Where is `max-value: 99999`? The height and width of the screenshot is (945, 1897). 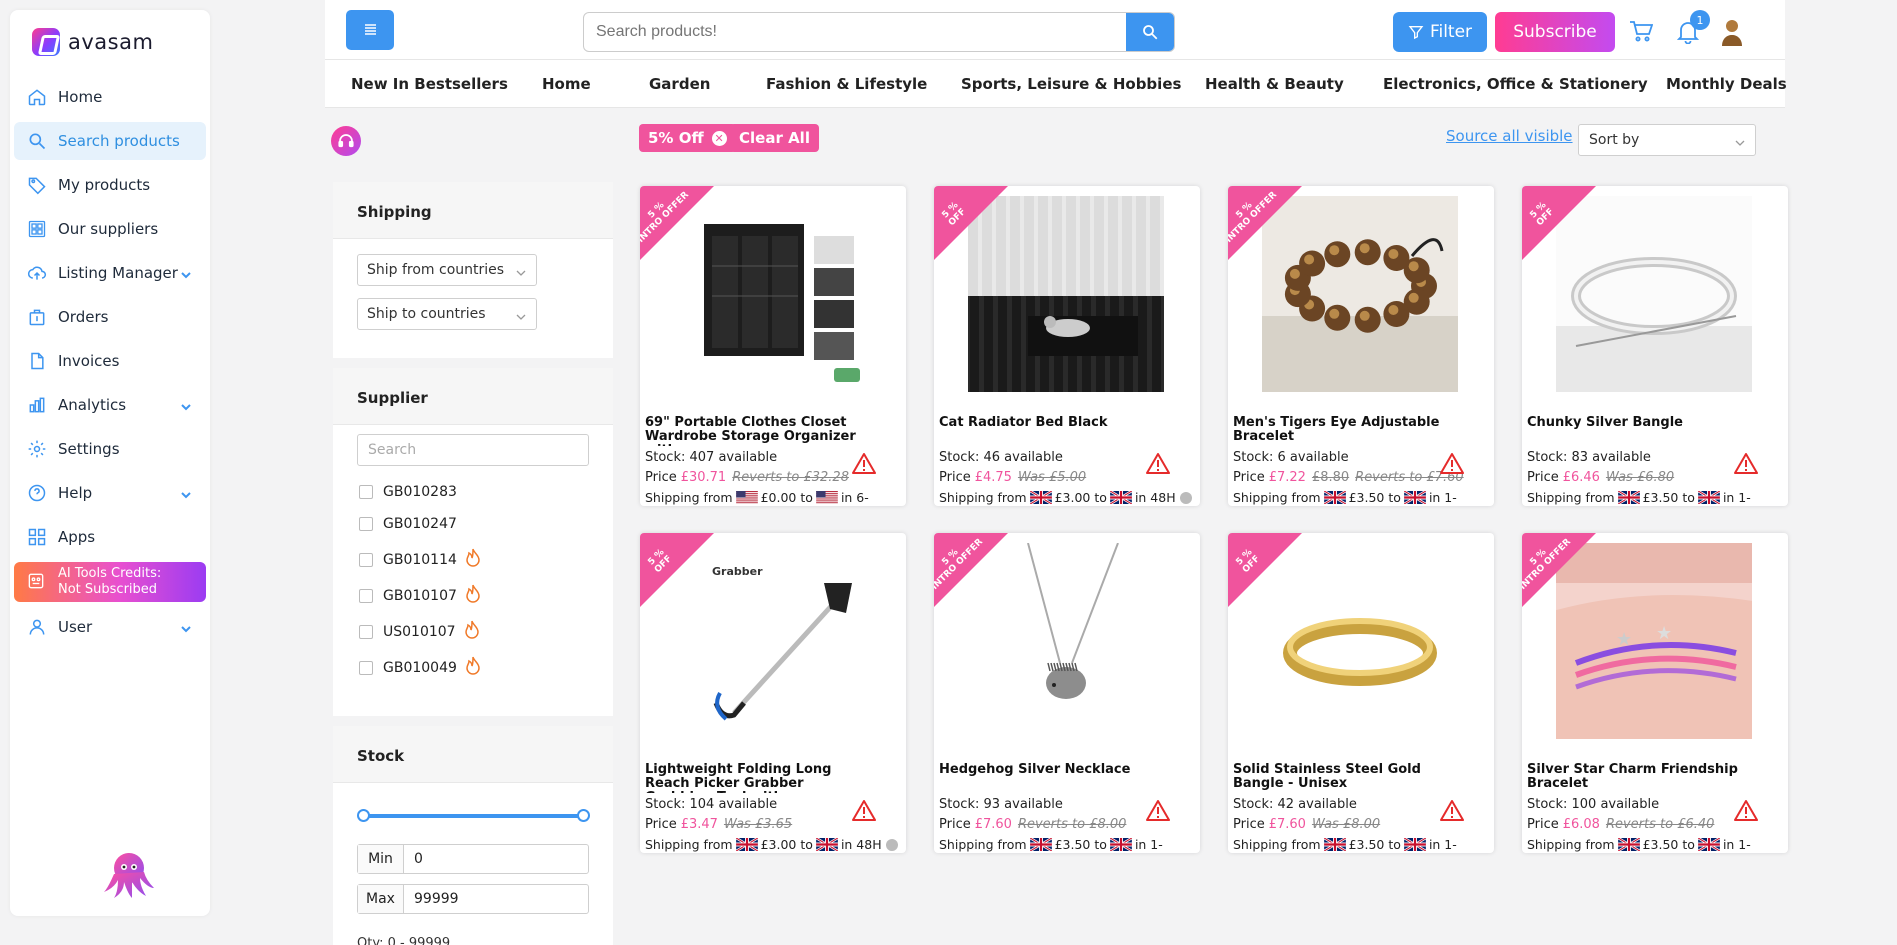 max-value: 99999 is located at coordinates (436, 899).